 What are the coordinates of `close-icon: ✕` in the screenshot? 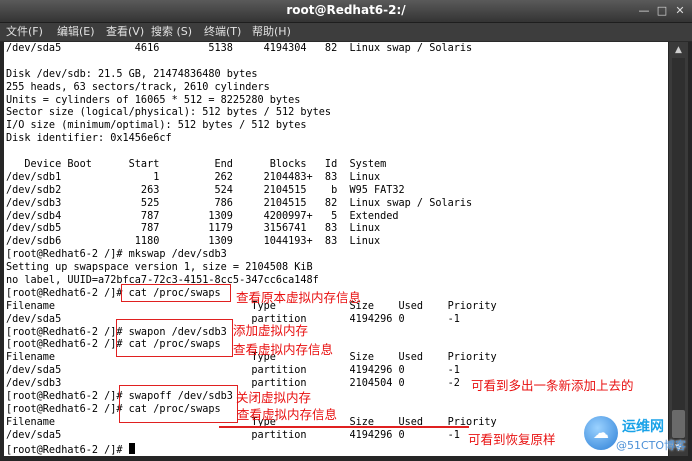 It's located at (680, 10).